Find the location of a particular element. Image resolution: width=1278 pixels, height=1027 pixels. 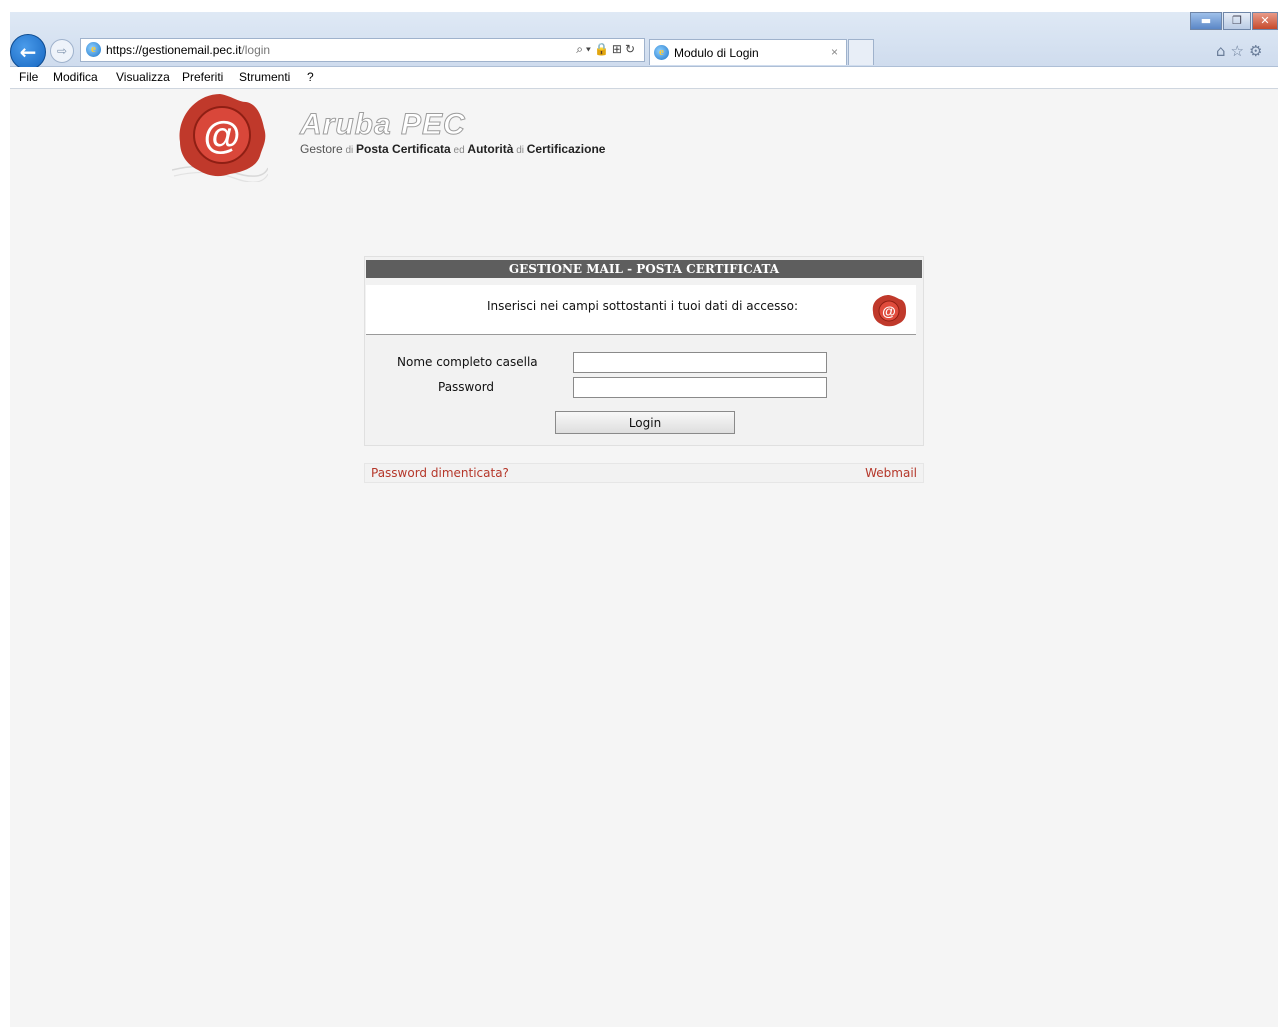

menu-help: ? is located at coordinates (310, 77).